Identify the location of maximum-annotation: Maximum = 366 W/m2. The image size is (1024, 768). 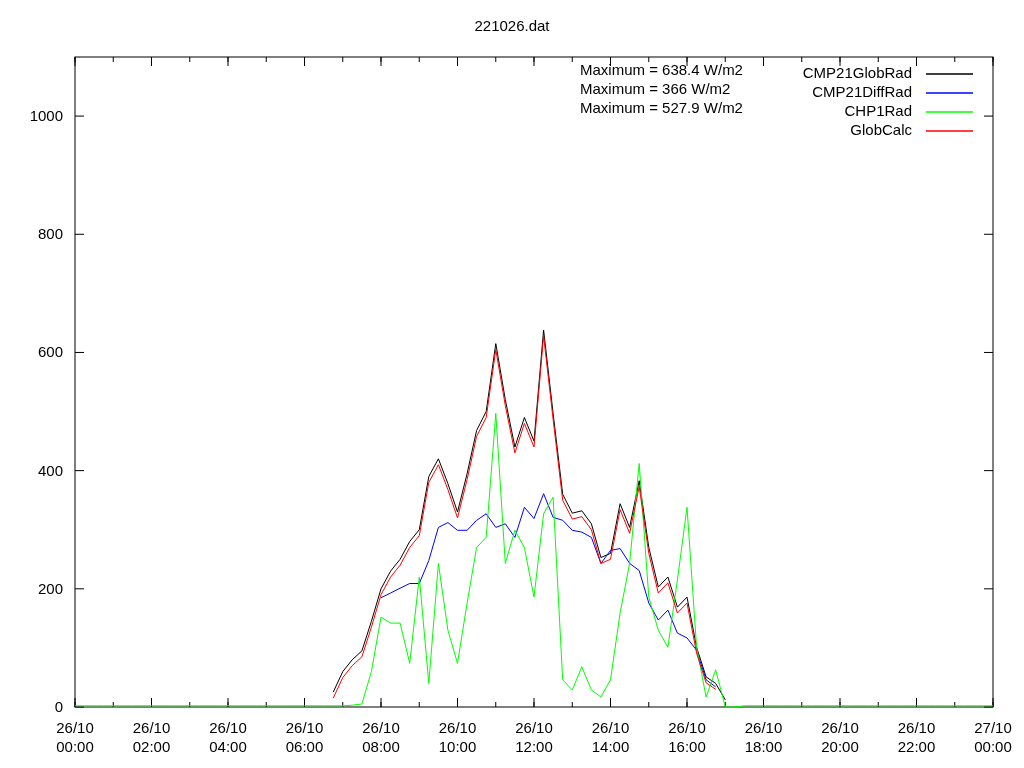
(655, 88).